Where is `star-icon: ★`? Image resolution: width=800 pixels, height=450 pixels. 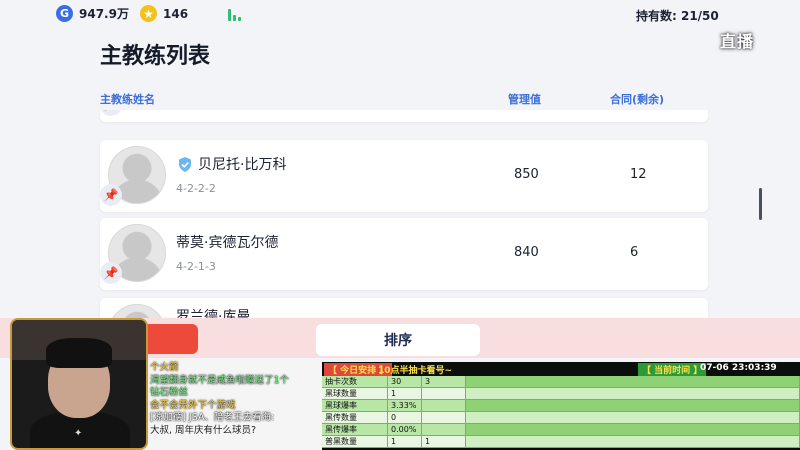
star-icon: ★ is located at coordinates (148, 13).